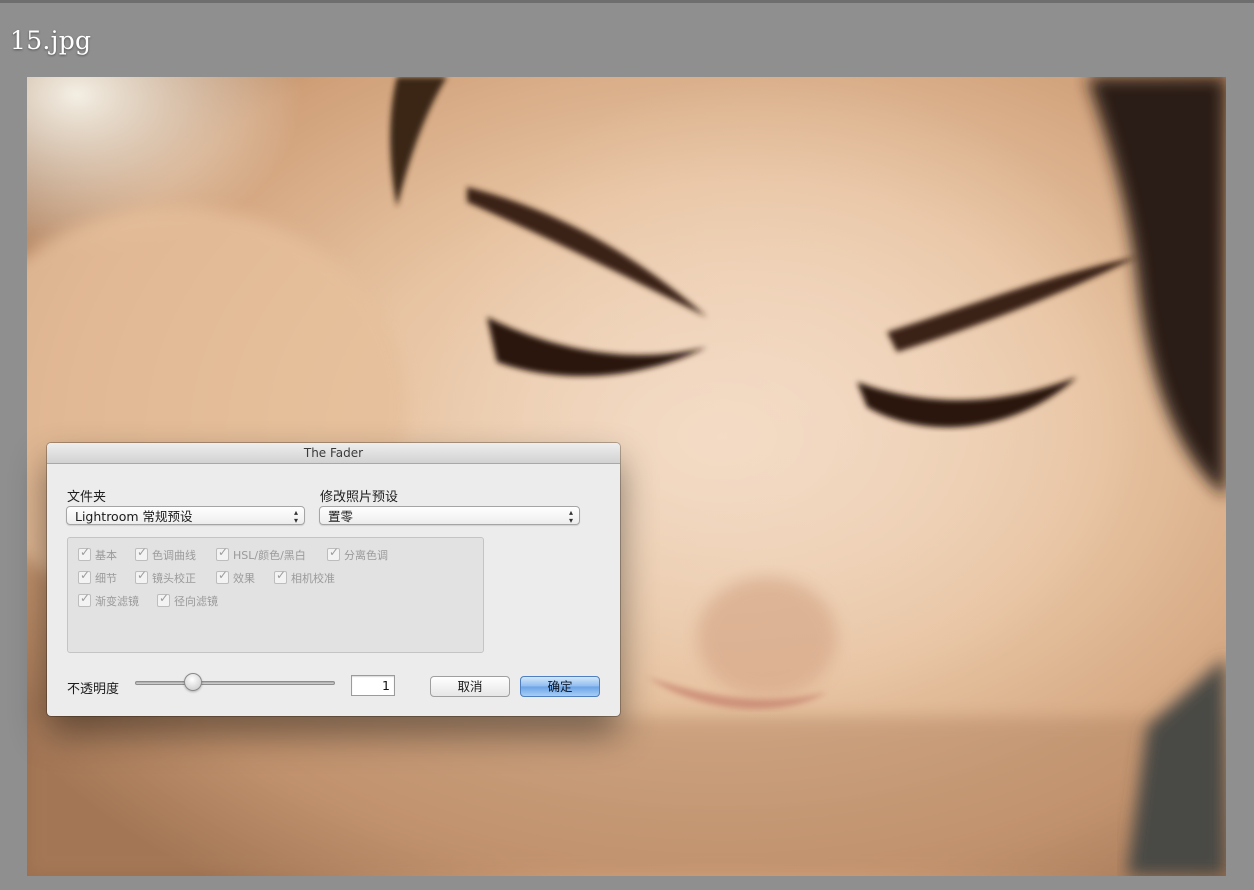 This screenshot has height=890, width=1254. I want to click on opacity-label: 不透明度, so click(93, 689).